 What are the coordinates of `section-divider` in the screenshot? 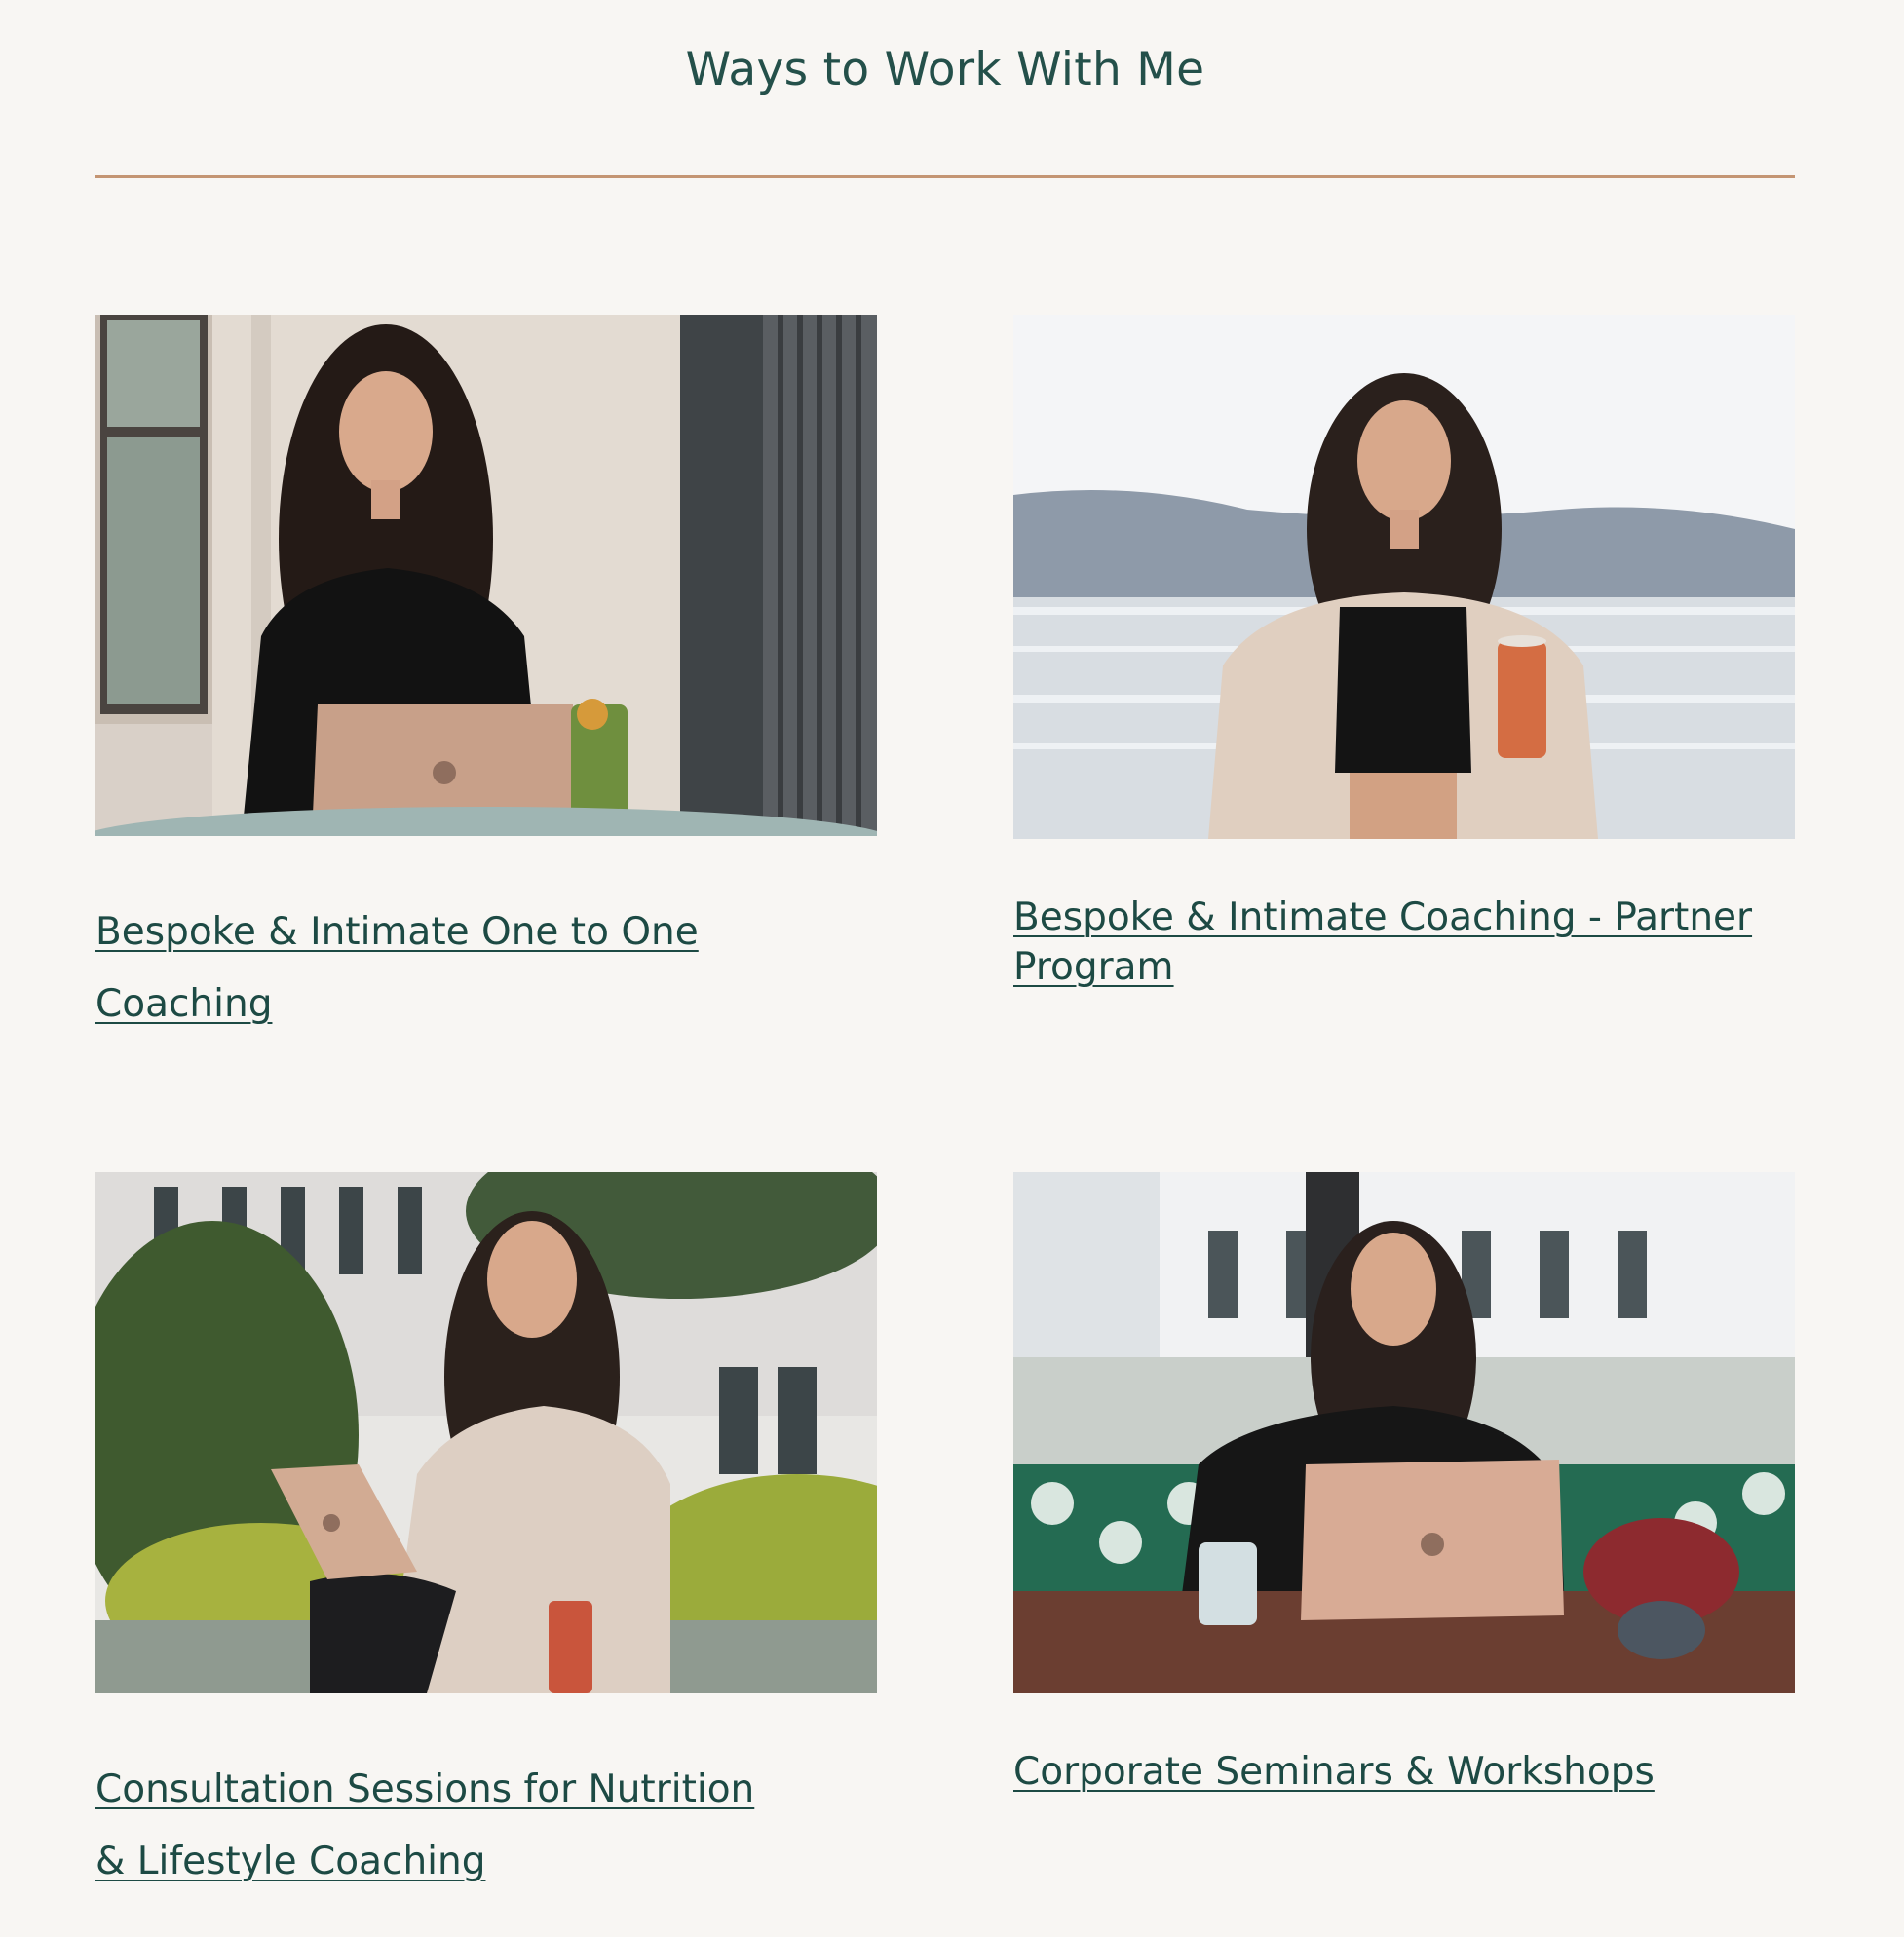 It's located at (945, 176).